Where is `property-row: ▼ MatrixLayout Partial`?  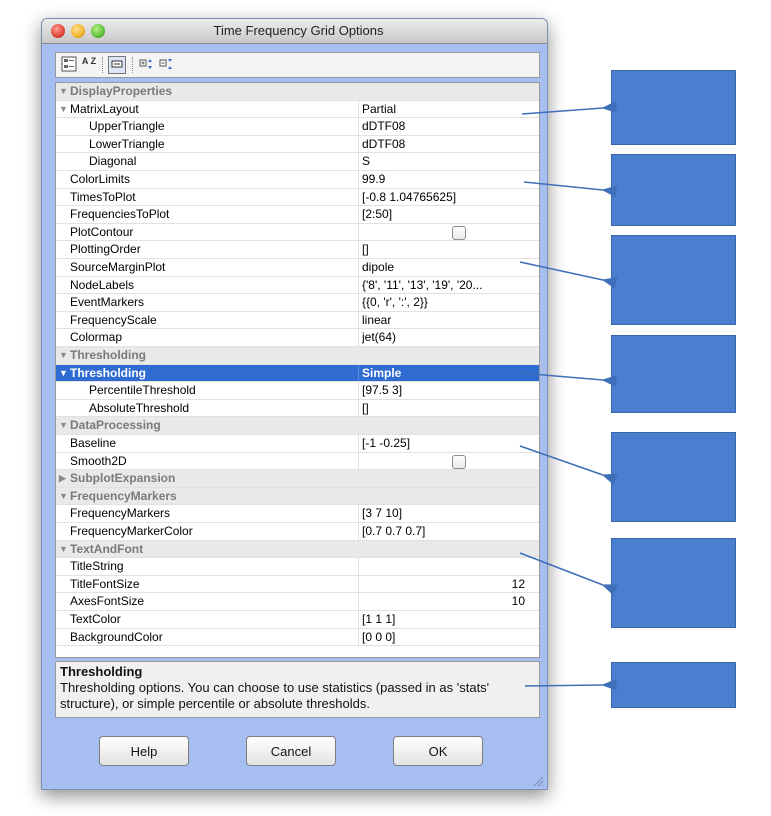 property-row: ▼ MatrixLayout Partial is located at coordinates (297, 109).